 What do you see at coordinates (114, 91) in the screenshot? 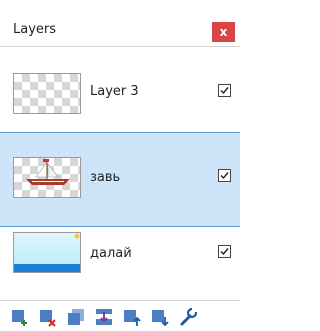
I see `layer-name: Layer 3` at bounding box center [114, 91].